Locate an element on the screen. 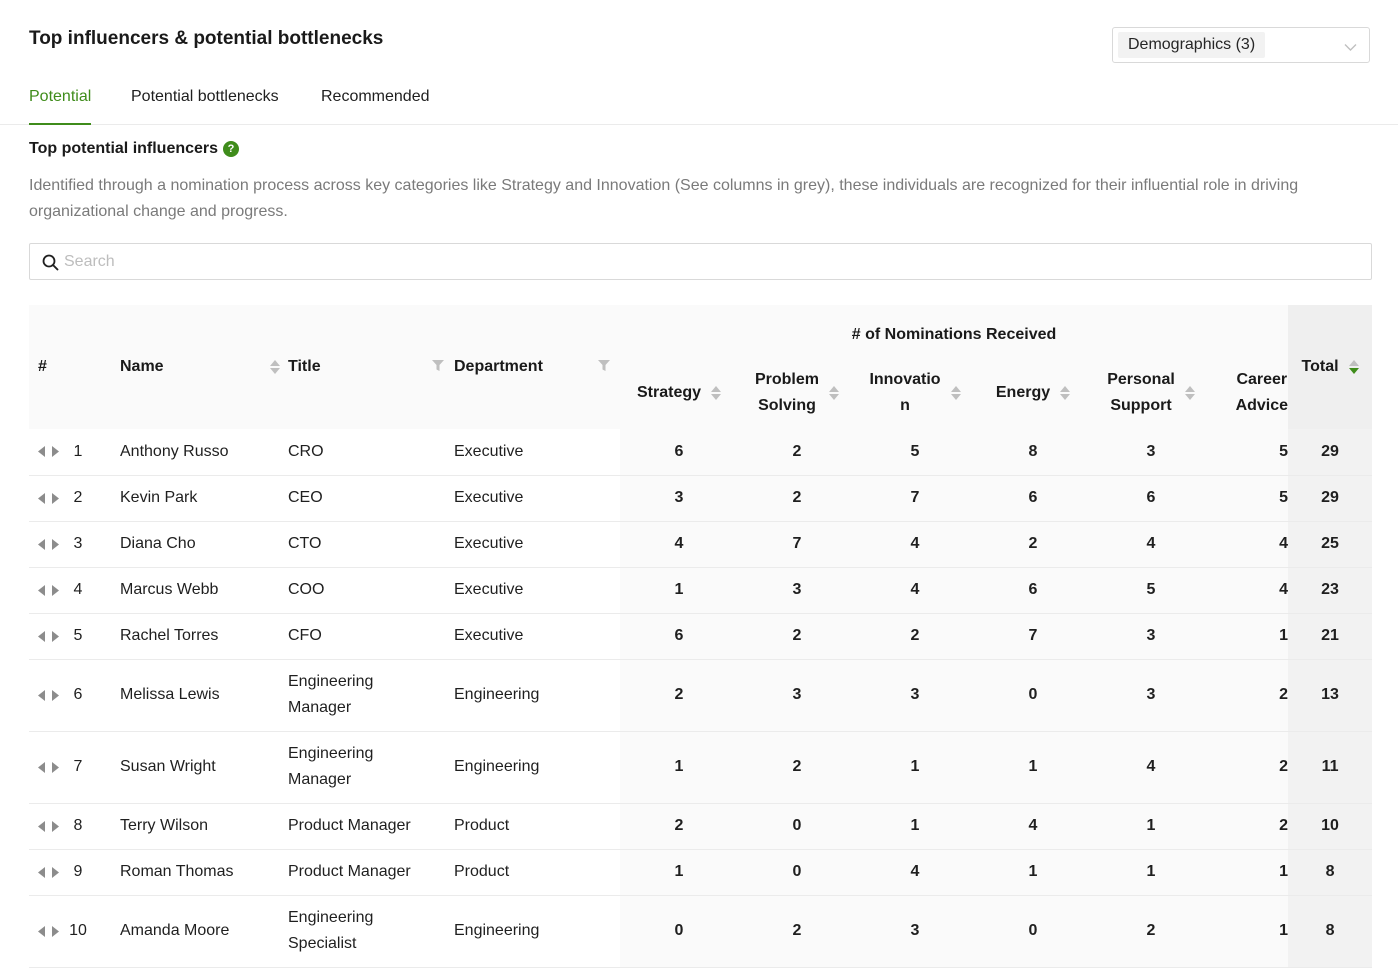  col-header-problem-solving: Problem Solving is located at coordinates (797, 393).